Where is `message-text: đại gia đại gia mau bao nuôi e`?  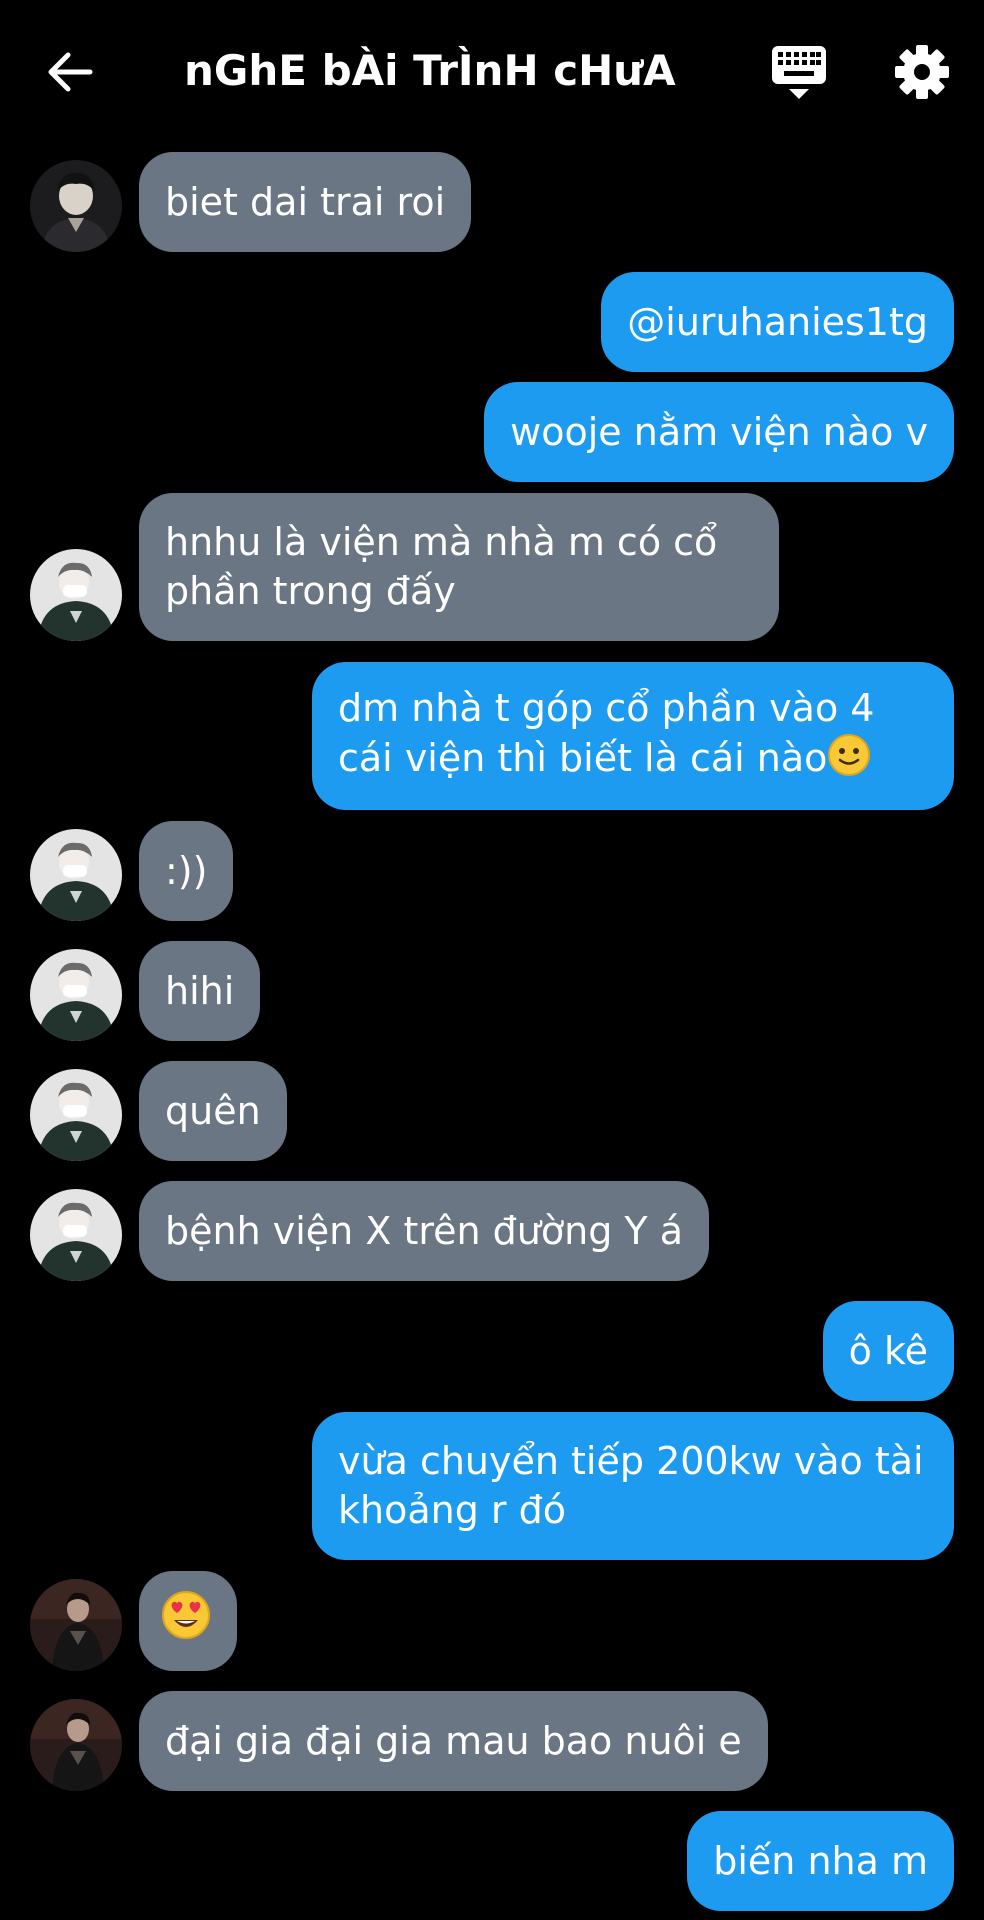 message-text: đại gia đại gia mau bao nuôi e is located at coordinates (453, 1740).